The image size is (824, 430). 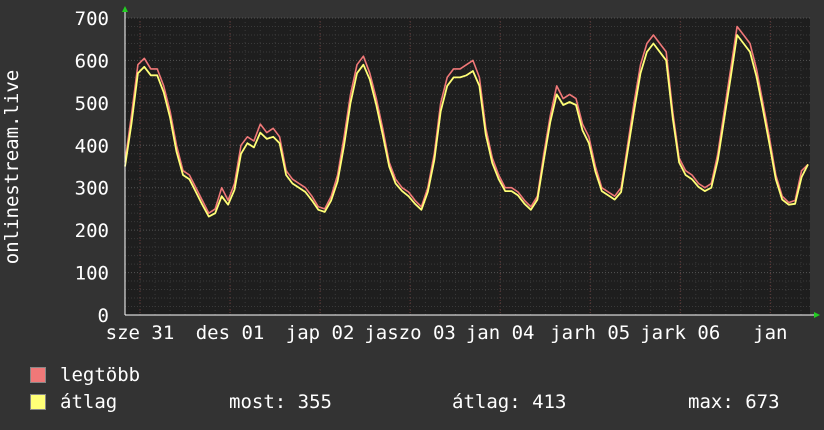 I want to click on stat-now-value: 355, so click(x=314, y=402).